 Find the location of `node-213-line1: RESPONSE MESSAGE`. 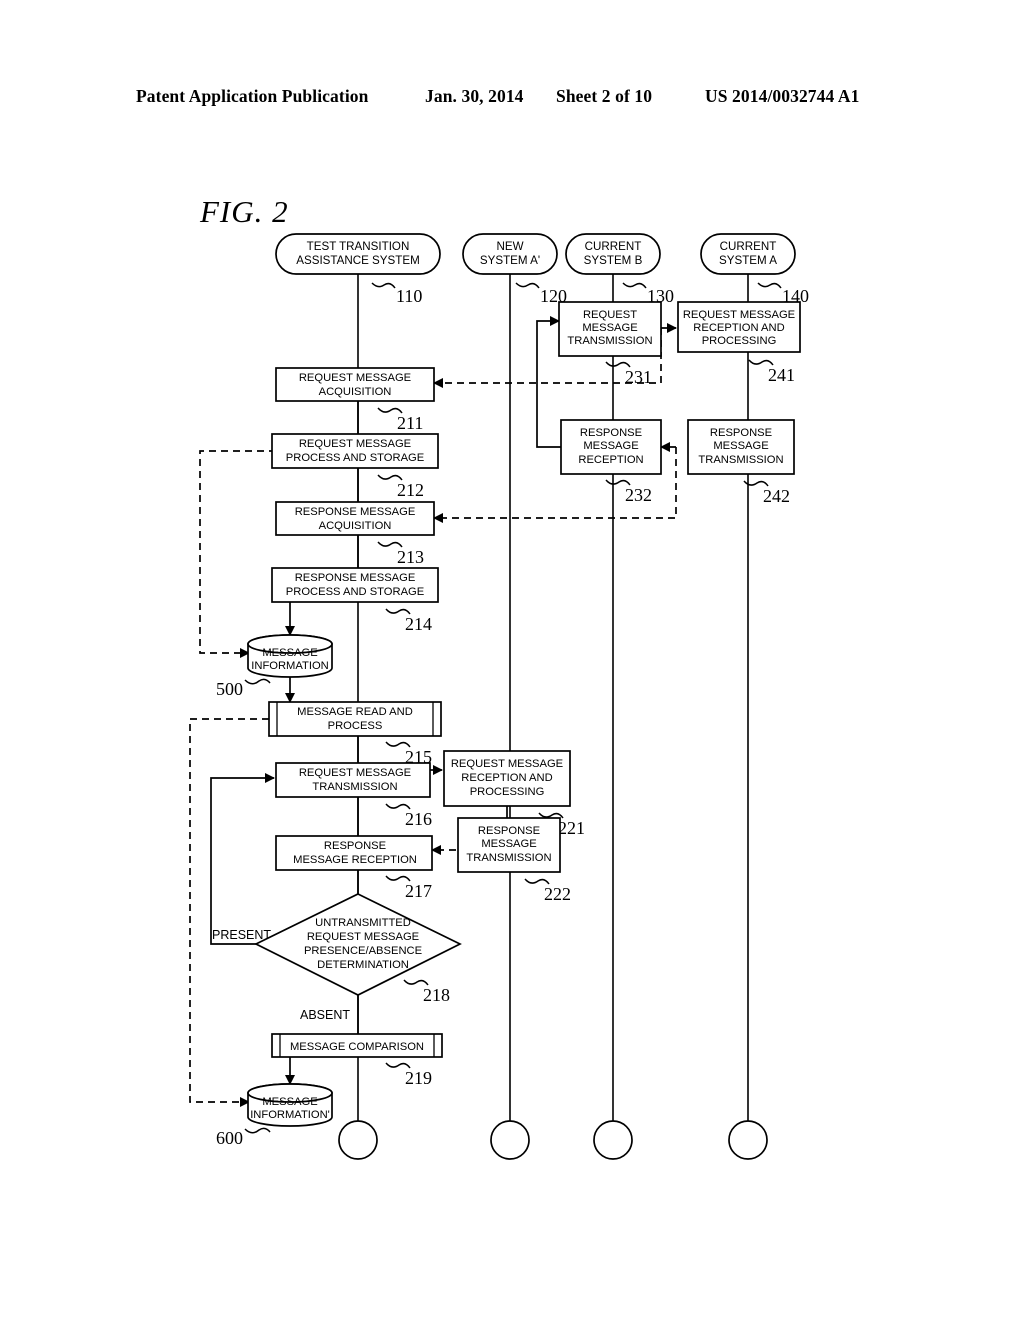

node-213-line1: RESPONSE MESSAGE is located at coordinates (355, 512).